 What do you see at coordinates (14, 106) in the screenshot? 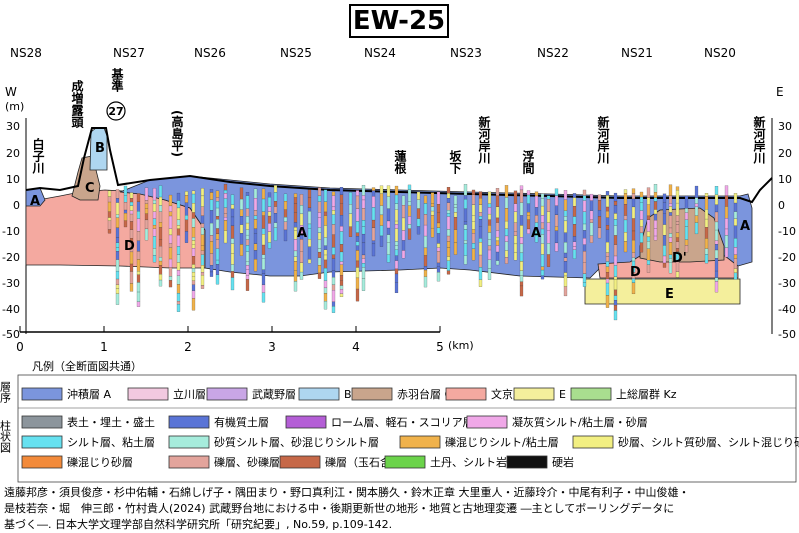
I see `unit-label: (m)` at bounding box center [14, 106].